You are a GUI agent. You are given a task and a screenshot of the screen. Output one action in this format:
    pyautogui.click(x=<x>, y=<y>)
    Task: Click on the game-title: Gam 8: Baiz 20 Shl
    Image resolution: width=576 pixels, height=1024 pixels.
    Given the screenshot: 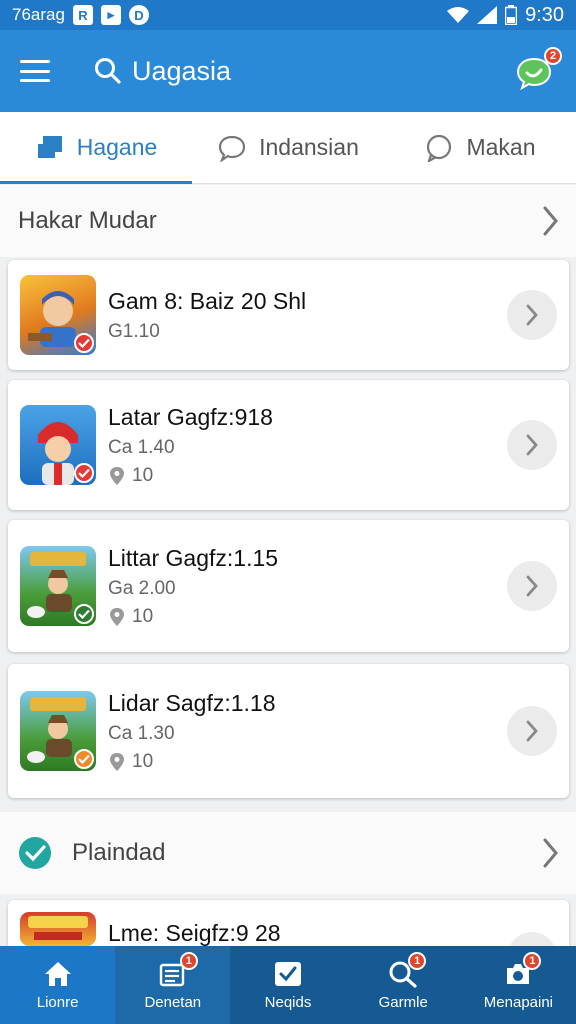 What is the action you would take?
    pyautogui.click(x=207, y=300)
    